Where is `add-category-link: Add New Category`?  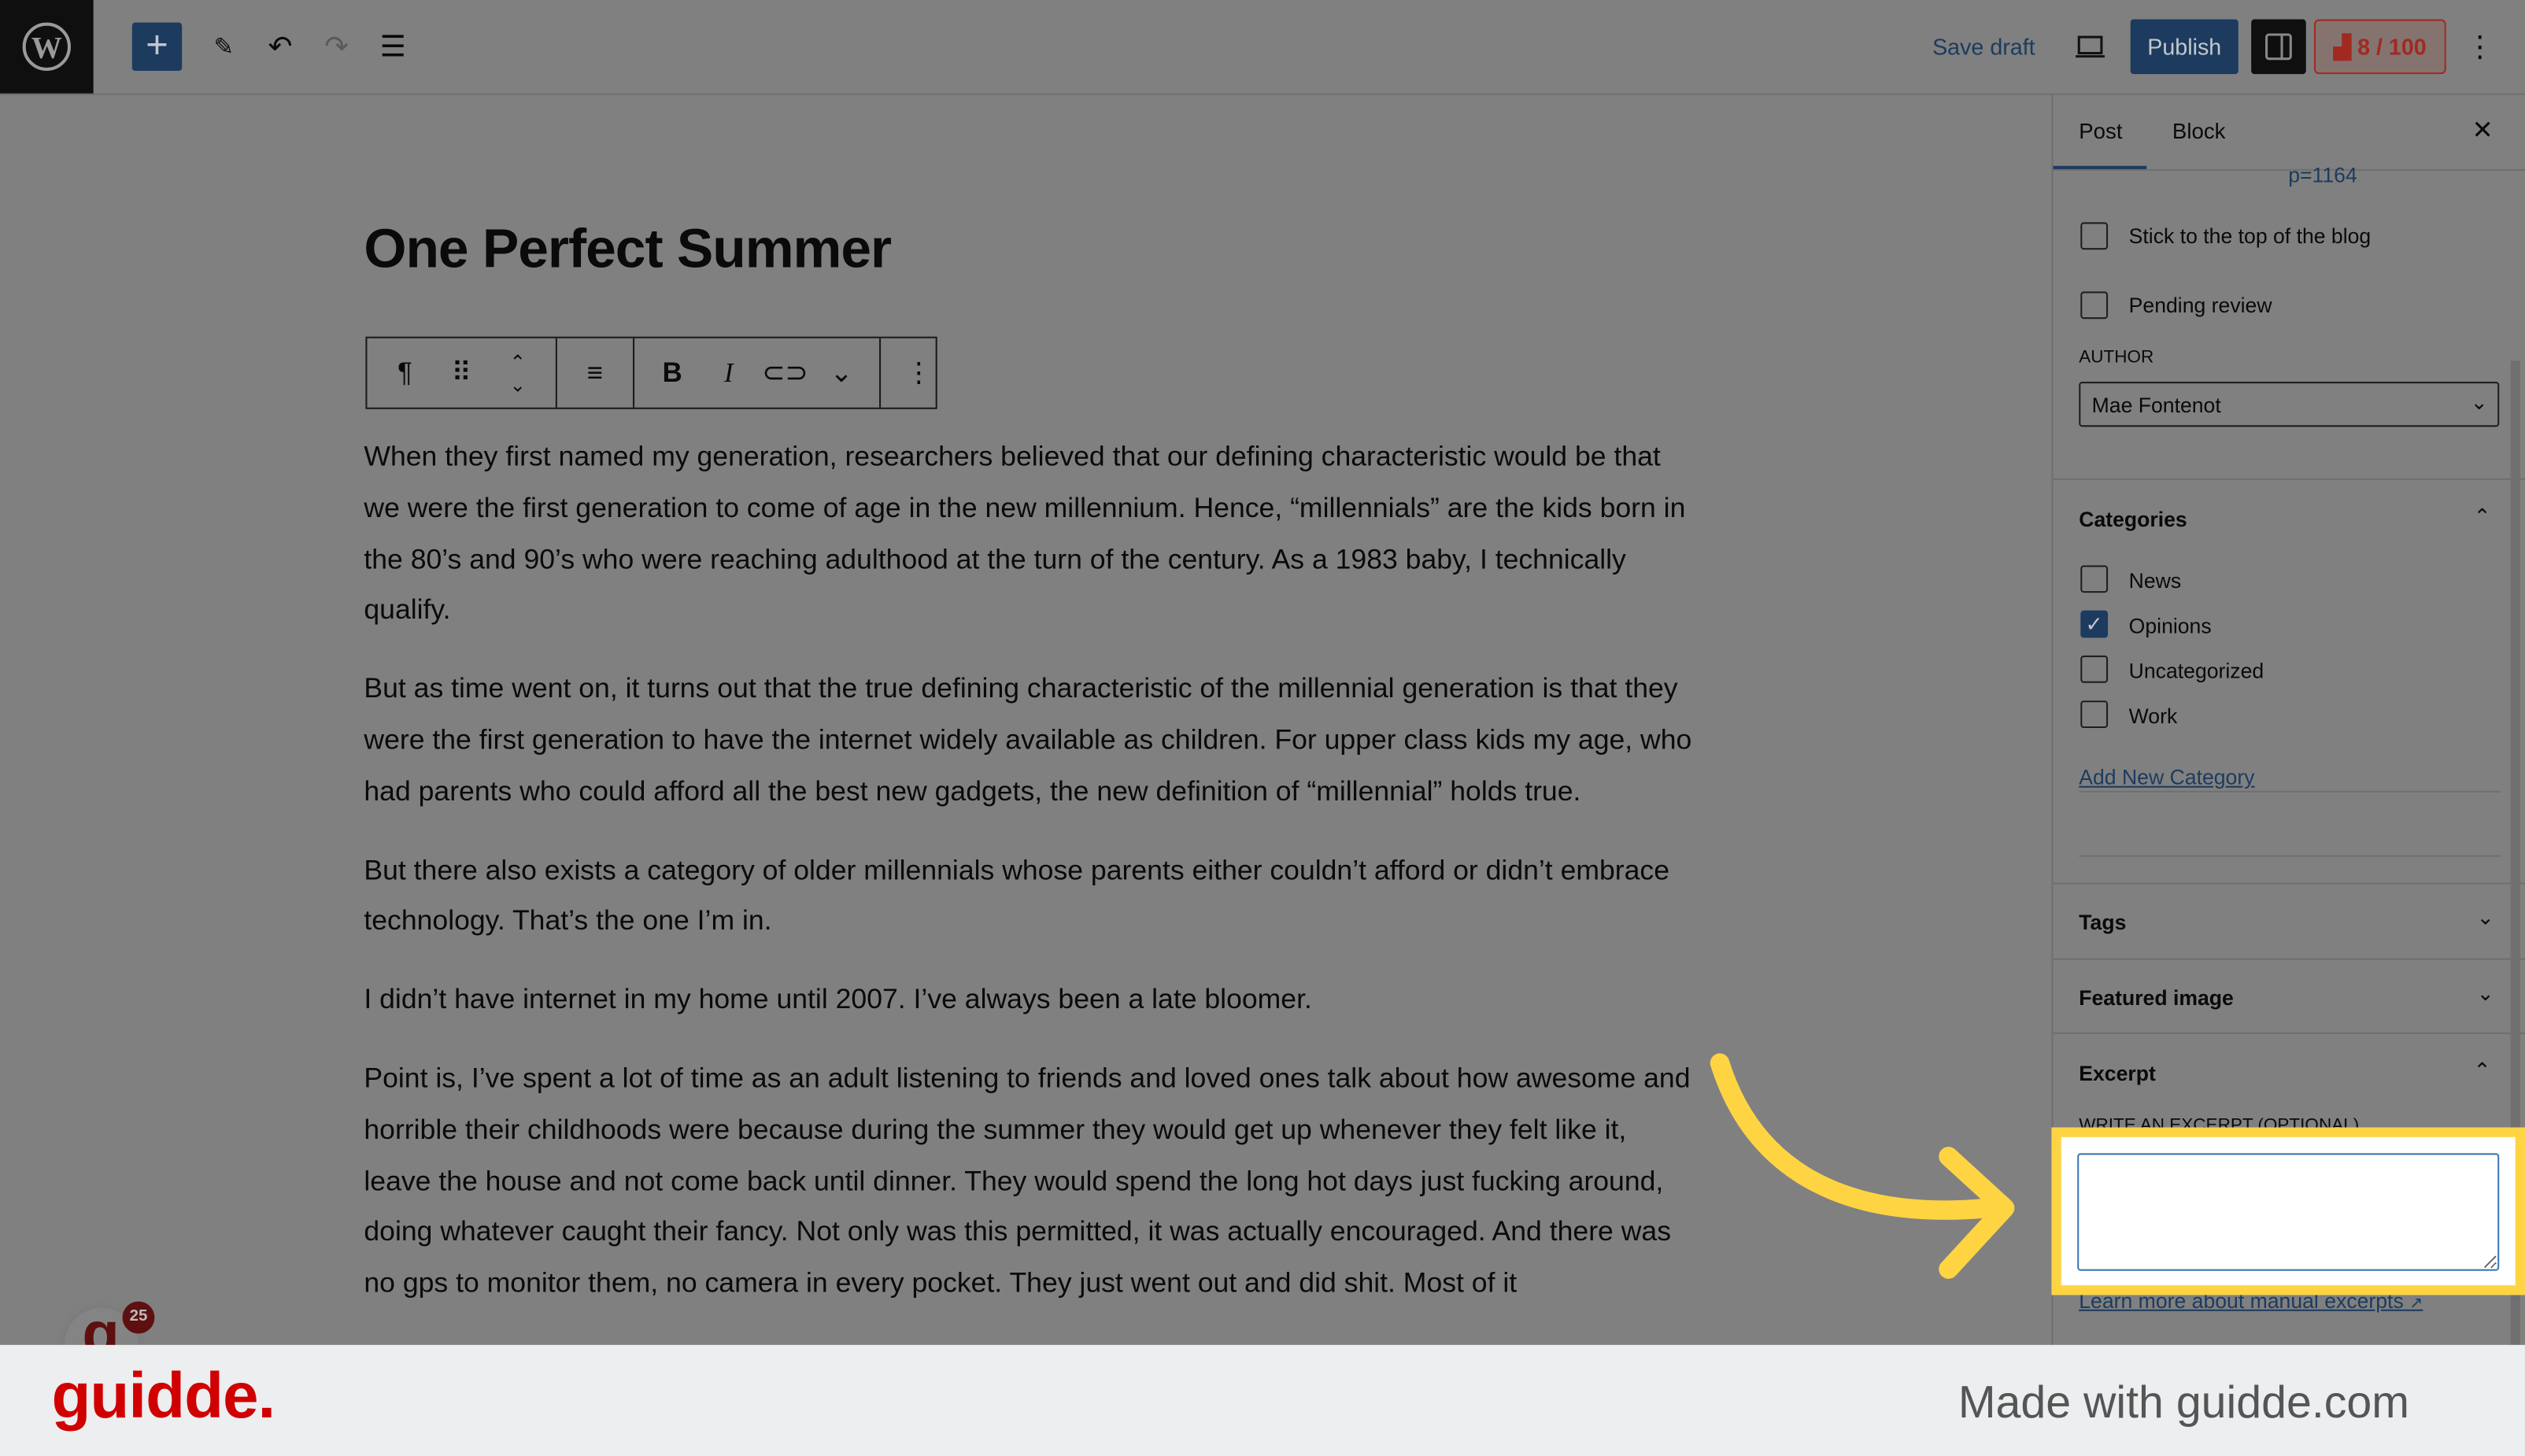
add-category-link: Add New Category is located at coordinates (2166, 777).